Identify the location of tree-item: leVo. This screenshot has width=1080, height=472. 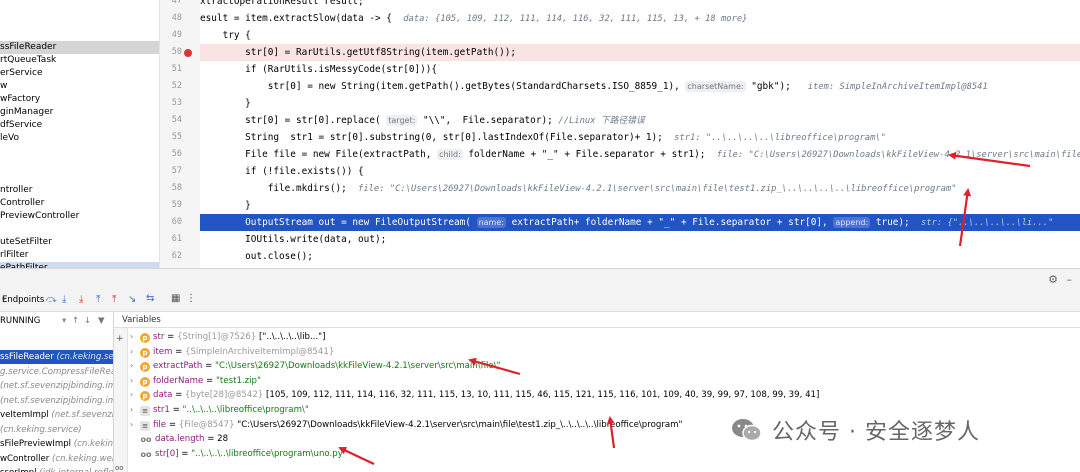
(79, 138).